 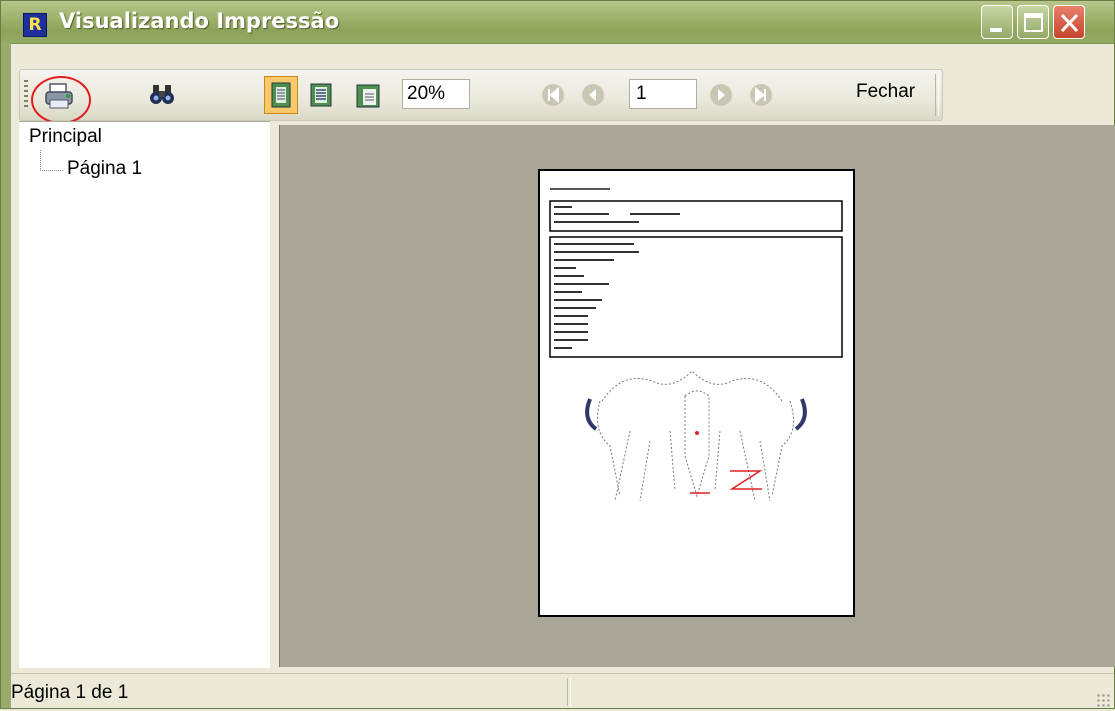 What do you see at coordinates (553, 95) in the screenshot?
I see `first-page-icon` at bounding box center [553, 95].